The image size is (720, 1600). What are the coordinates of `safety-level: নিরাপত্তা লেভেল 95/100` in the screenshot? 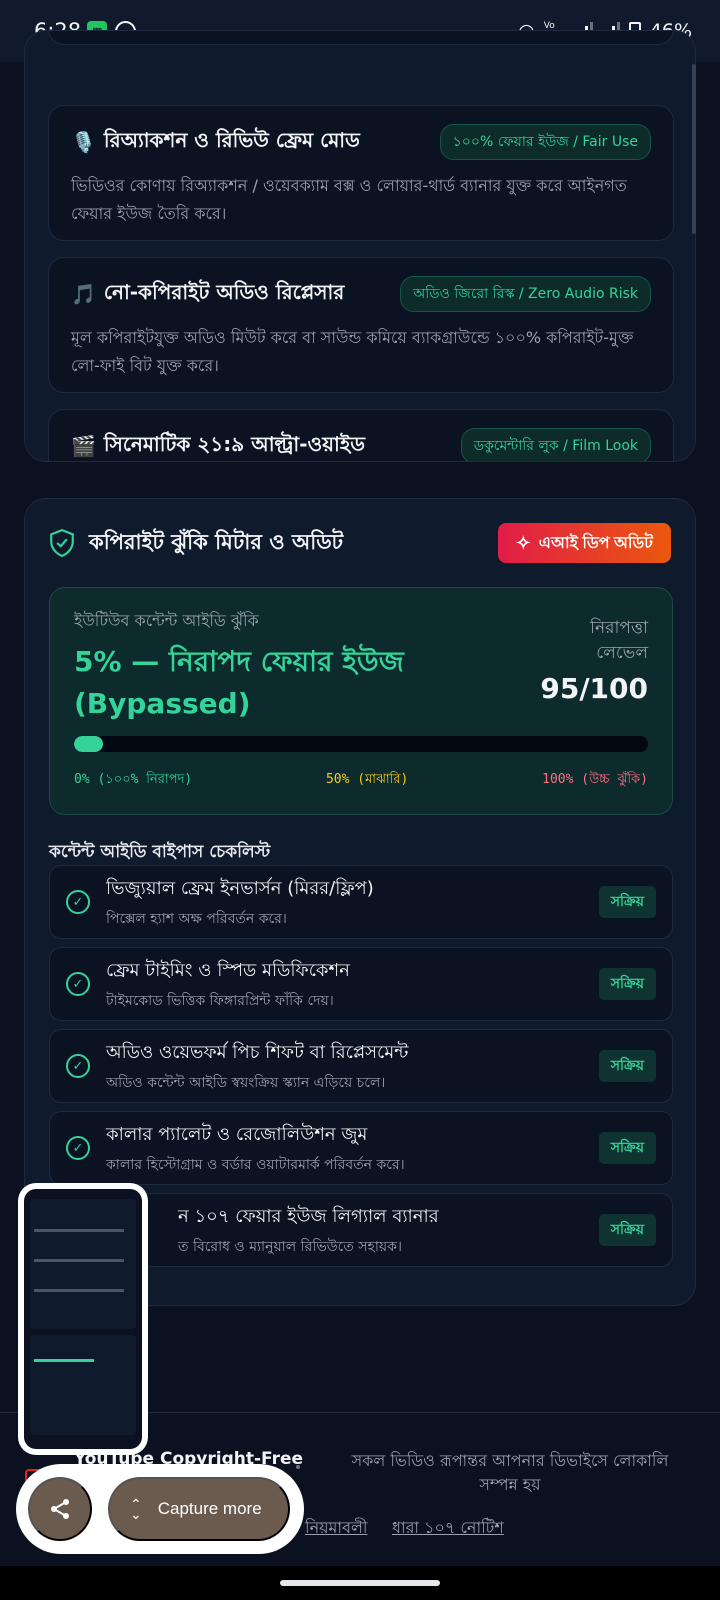 It's located at (594, 660).